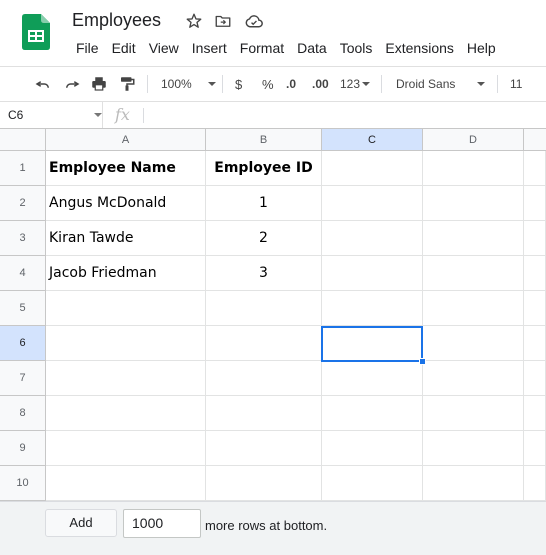 The width and height of the screenshot is (546, 555). What do you see at coordinates (51, 115) in the screenshot?
I see `name-box: C6` at bounding box center [51, 115].